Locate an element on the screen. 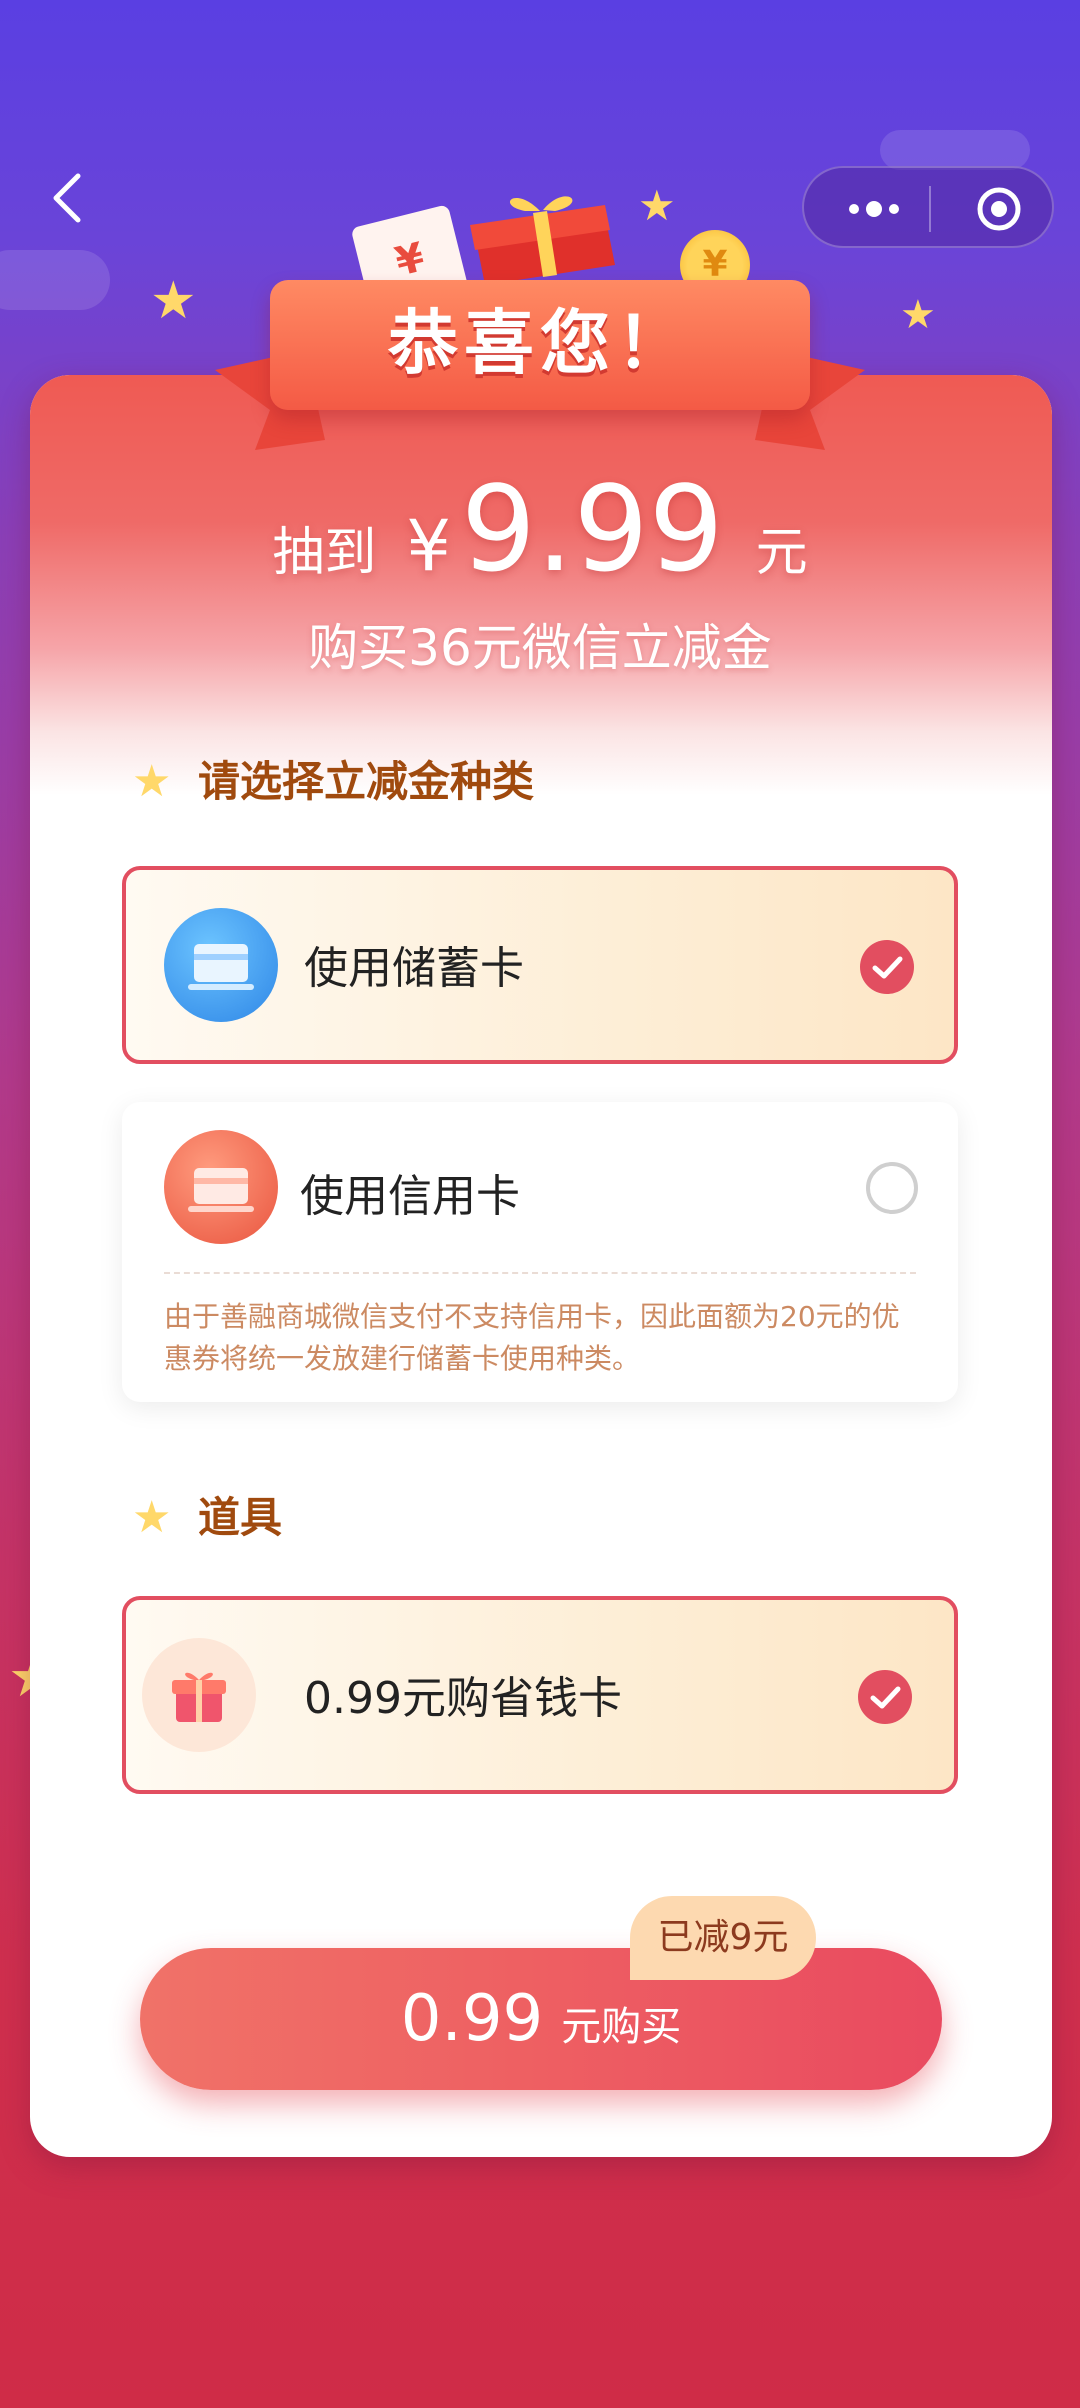 The height and width of the screenshot is (2408, 1080). gift-icon is located at coordinates (199, 1695).